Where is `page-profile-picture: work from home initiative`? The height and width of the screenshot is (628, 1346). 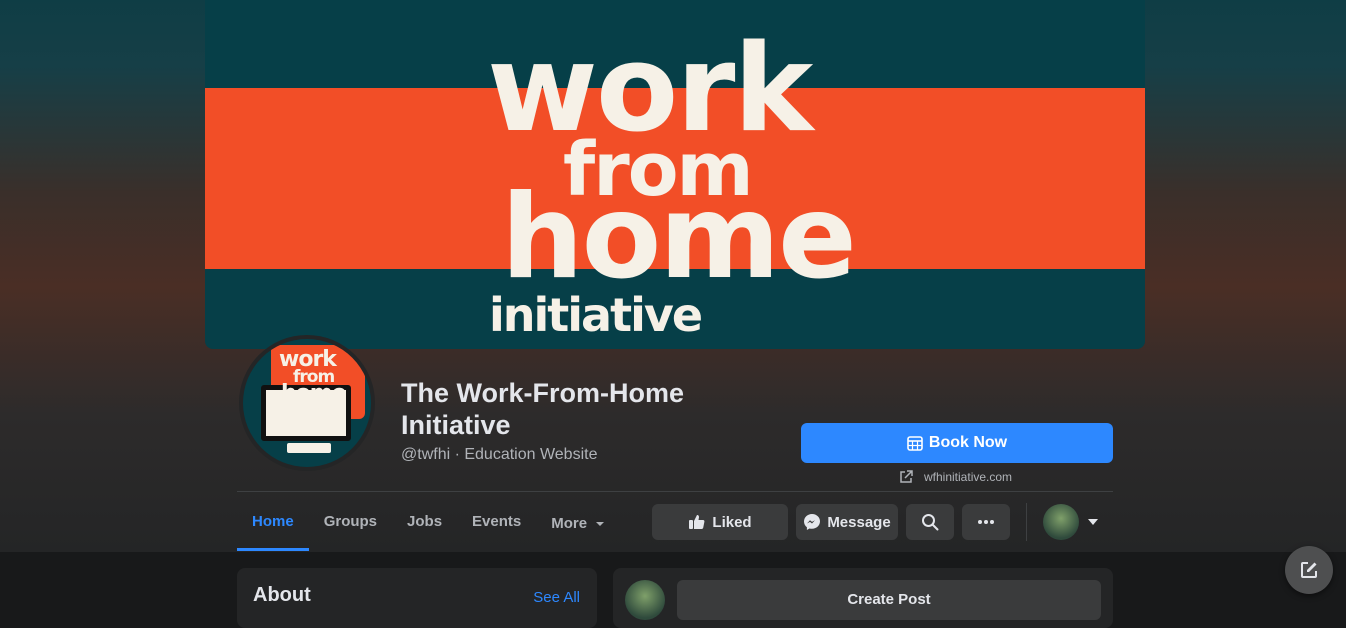 page-profile-picture: work from home initiative is located at coordinates (307, 403).